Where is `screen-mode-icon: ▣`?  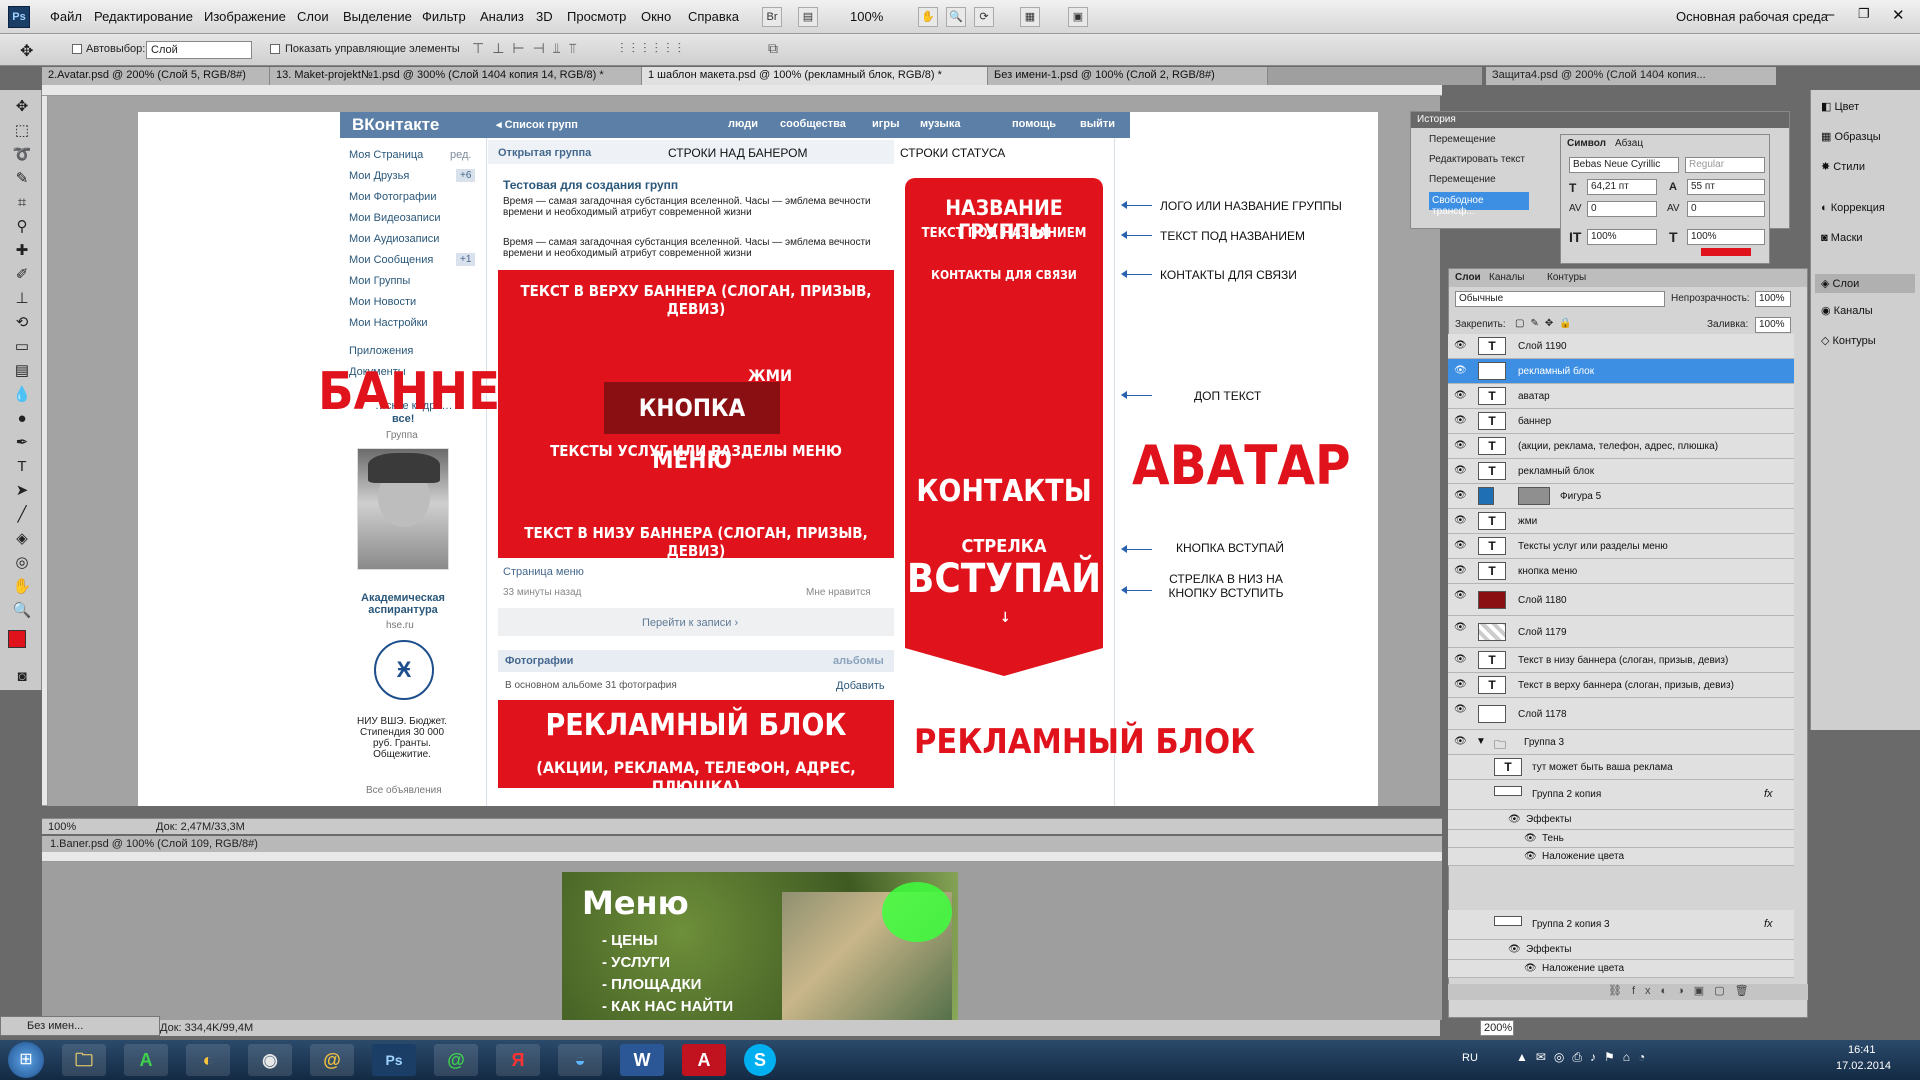
screen-mode-icon: ▣ is located at coordinates (1078, 17).